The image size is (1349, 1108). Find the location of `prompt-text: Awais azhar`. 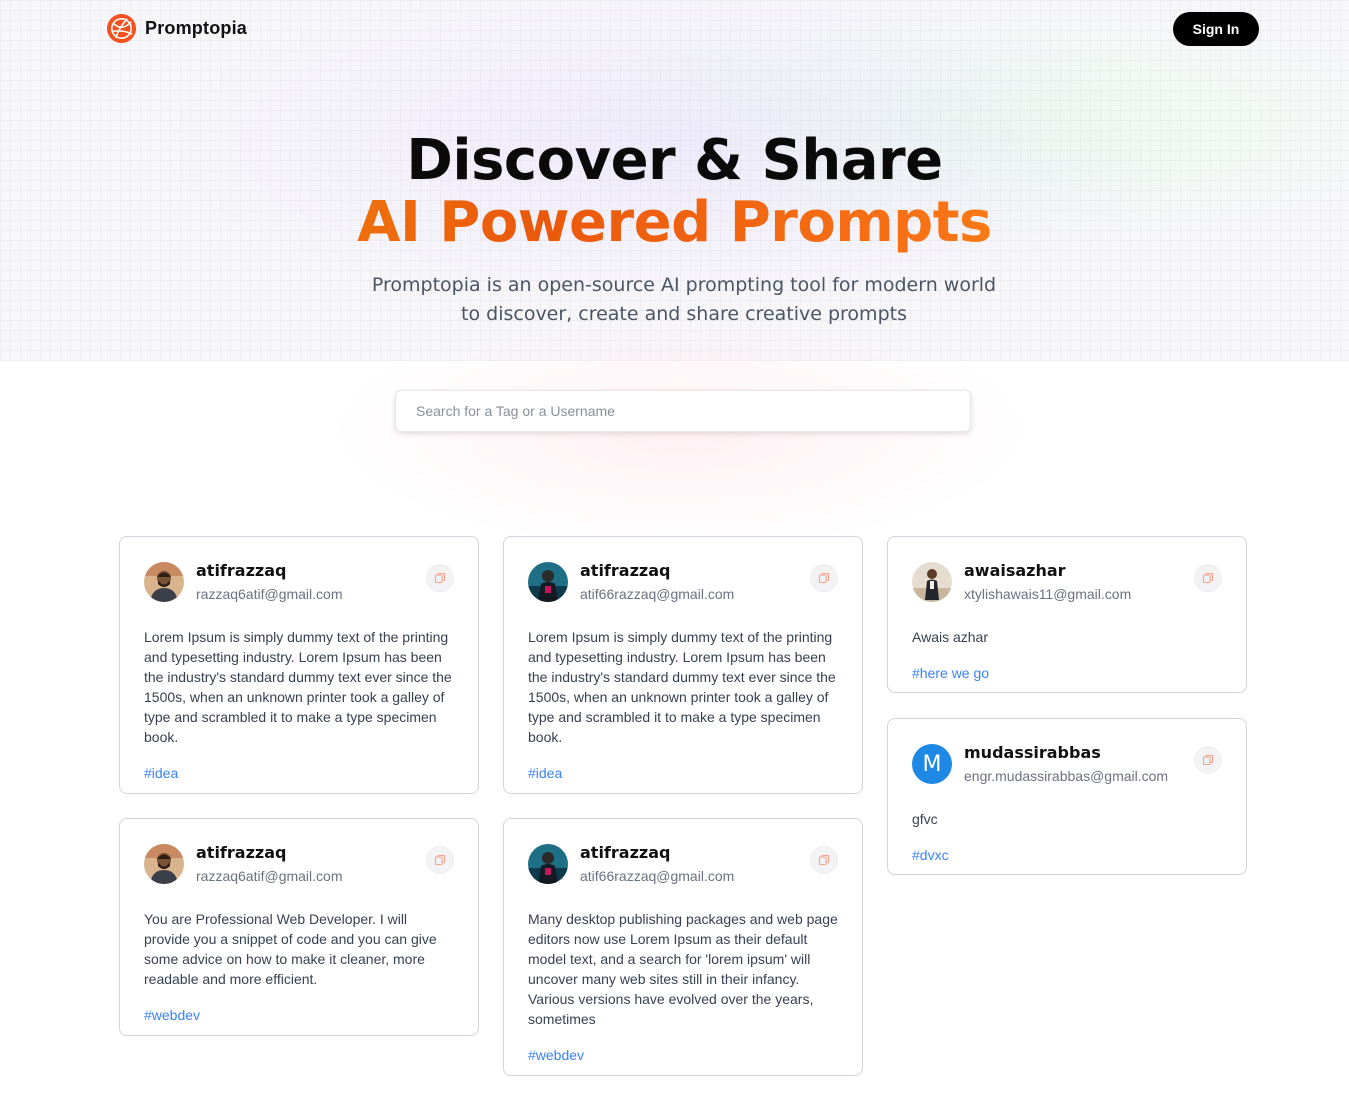

prompt-text: Awais azhar is located at coordinates (950, 637).